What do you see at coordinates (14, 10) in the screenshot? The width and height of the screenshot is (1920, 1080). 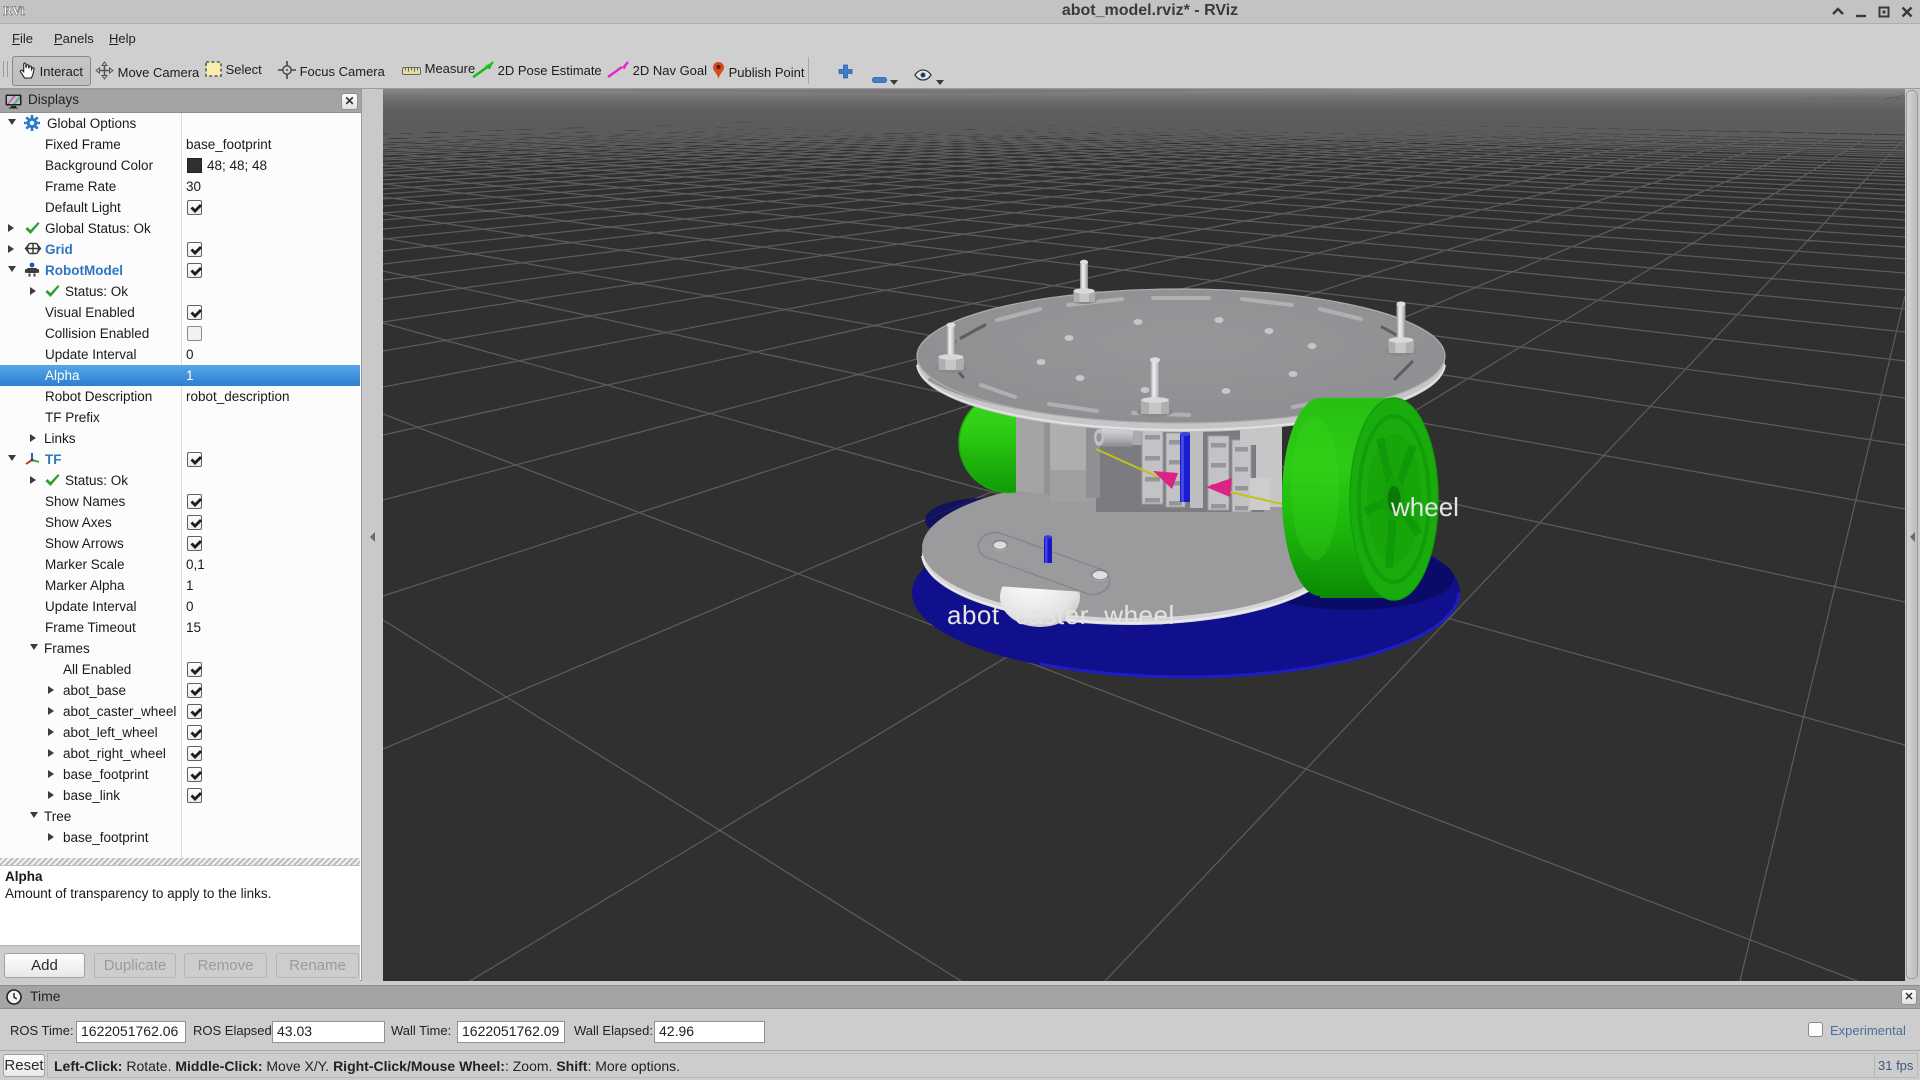 I see `svg-text: RViz` at bounding box center [14, 10].